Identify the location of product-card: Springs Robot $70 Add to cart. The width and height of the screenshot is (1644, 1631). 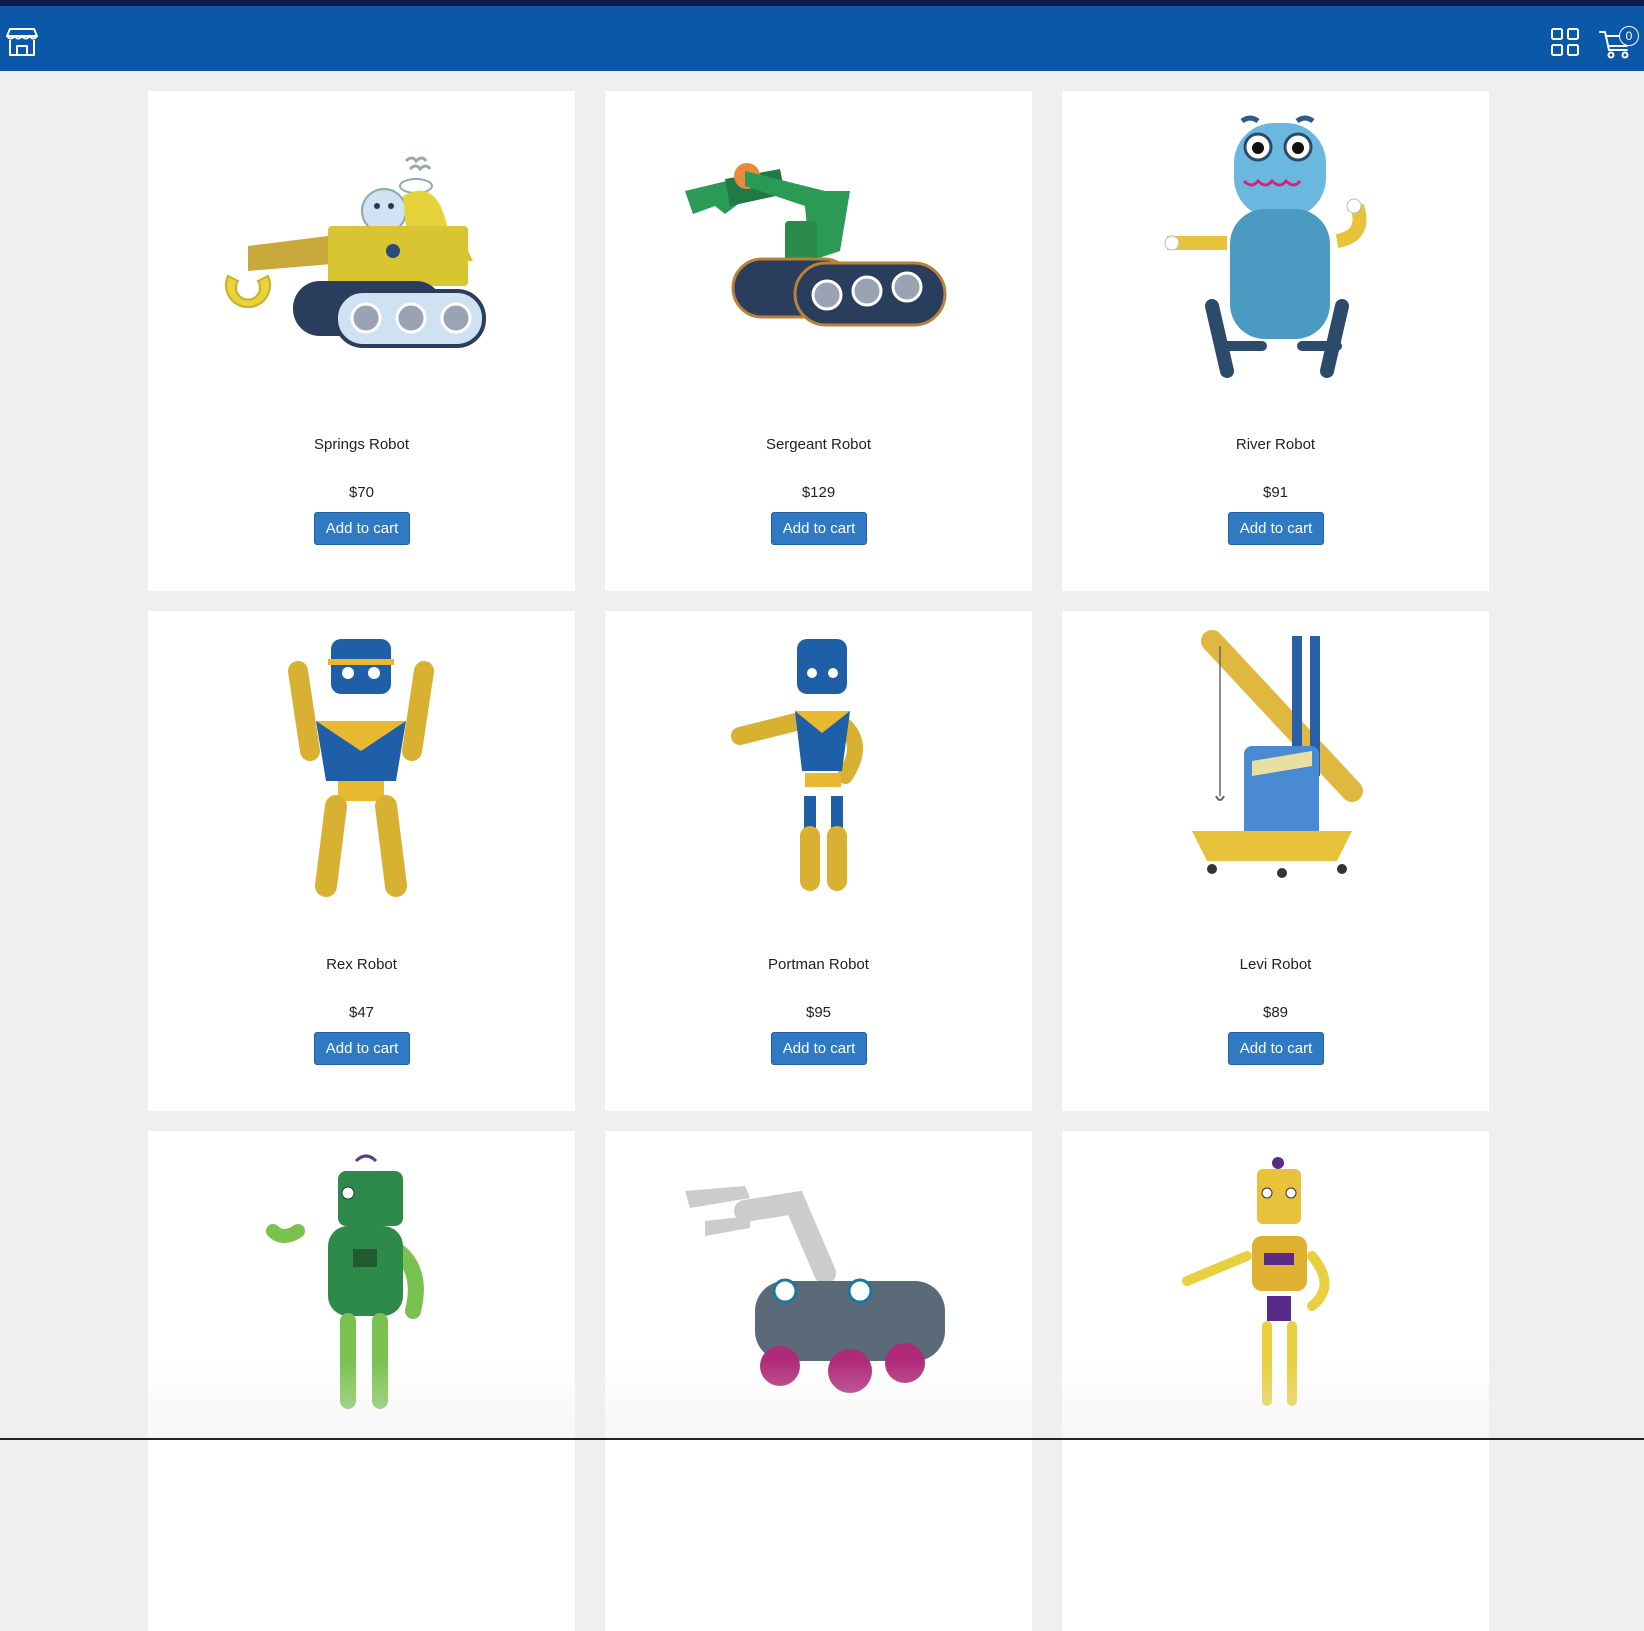
(361, 341).